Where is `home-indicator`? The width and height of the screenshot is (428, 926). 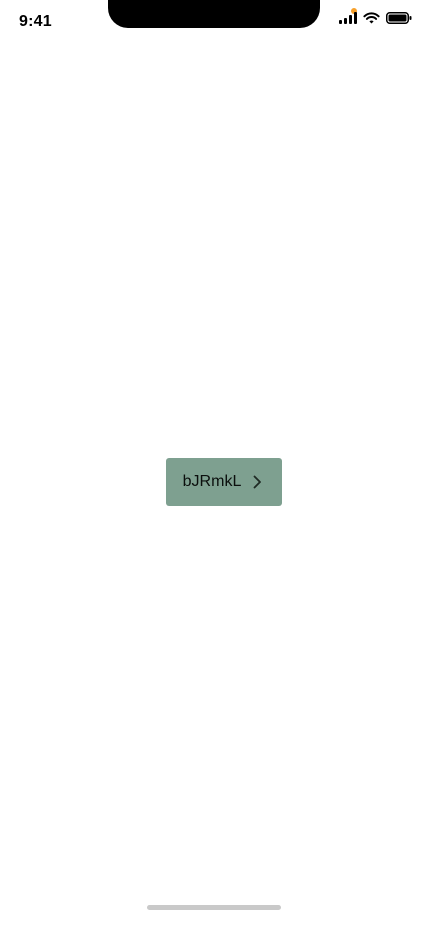 home-indicator is located at coordinates (214, 907).